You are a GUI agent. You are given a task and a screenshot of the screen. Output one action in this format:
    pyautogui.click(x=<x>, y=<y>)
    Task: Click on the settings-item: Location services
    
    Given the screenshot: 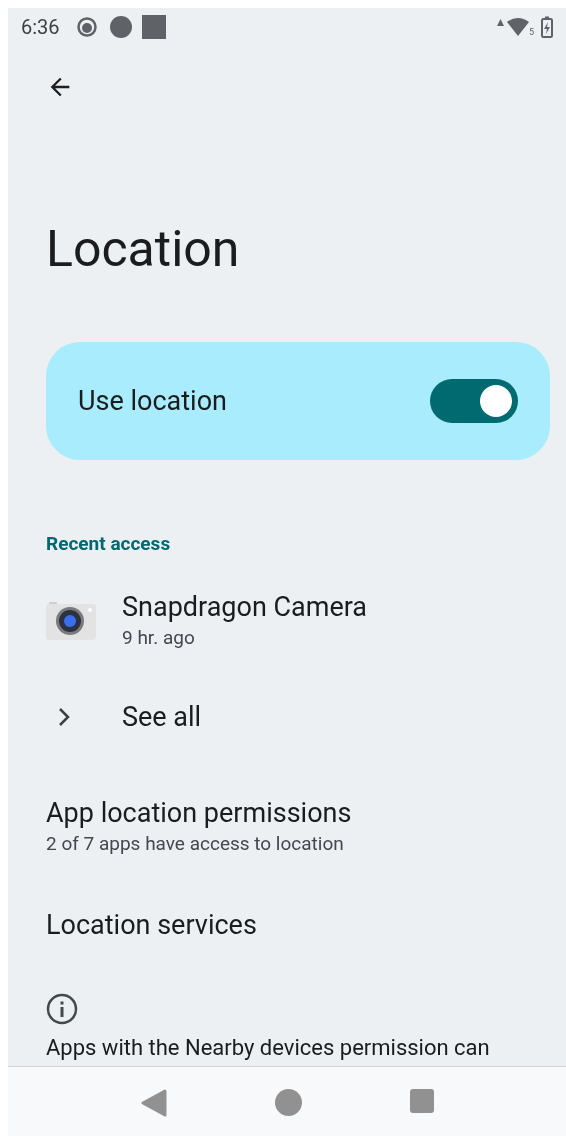 What is the action you would take?
    pyautogui.click(x=287, y=925)
    